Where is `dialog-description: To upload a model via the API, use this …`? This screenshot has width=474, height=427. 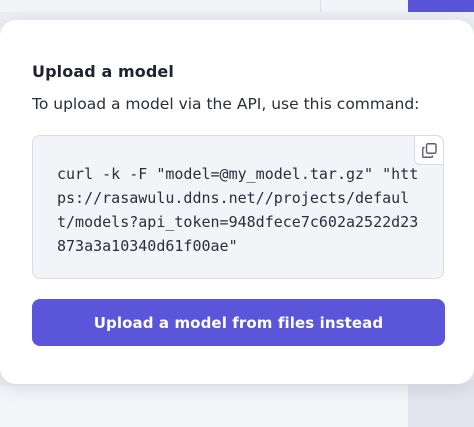 dialog-description: To upload a model via the API, use this … is located at coordinates (226, 104).